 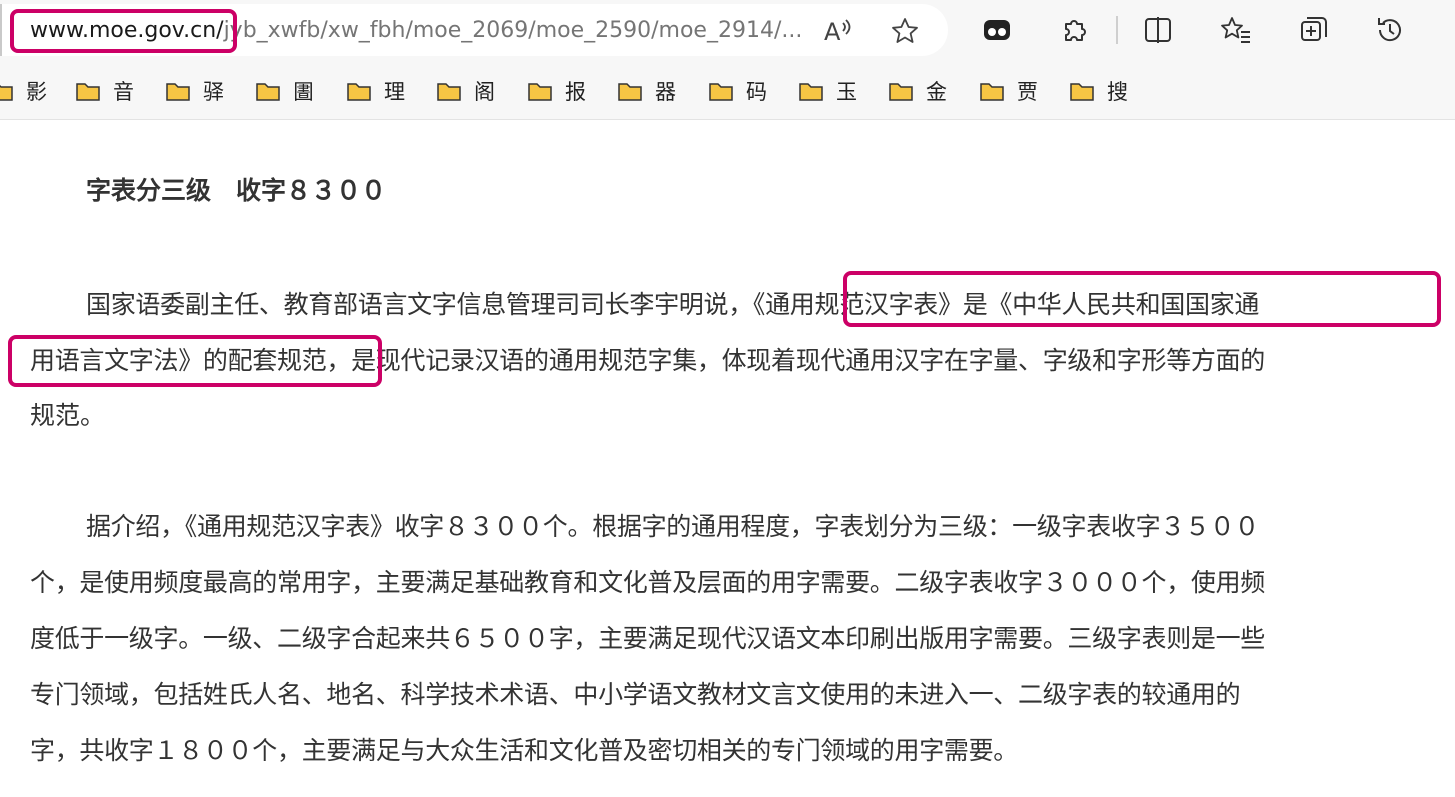 What do you see at coordinates (1098, 91) in the screenshot?
I see `bookmark-folder: 搜` at bounding box center [1098, 91].